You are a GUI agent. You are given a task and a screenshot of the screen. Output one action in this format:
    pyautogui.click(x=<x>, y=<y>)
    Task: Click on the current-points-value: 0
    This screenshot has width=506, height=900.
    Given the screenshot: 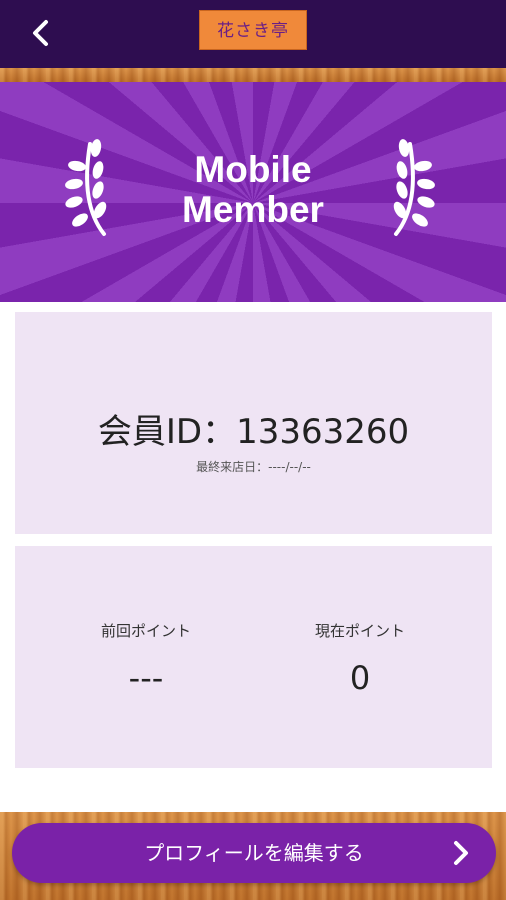 What is the action you would take?
    pyautogui.click(x=360, y=678)
    